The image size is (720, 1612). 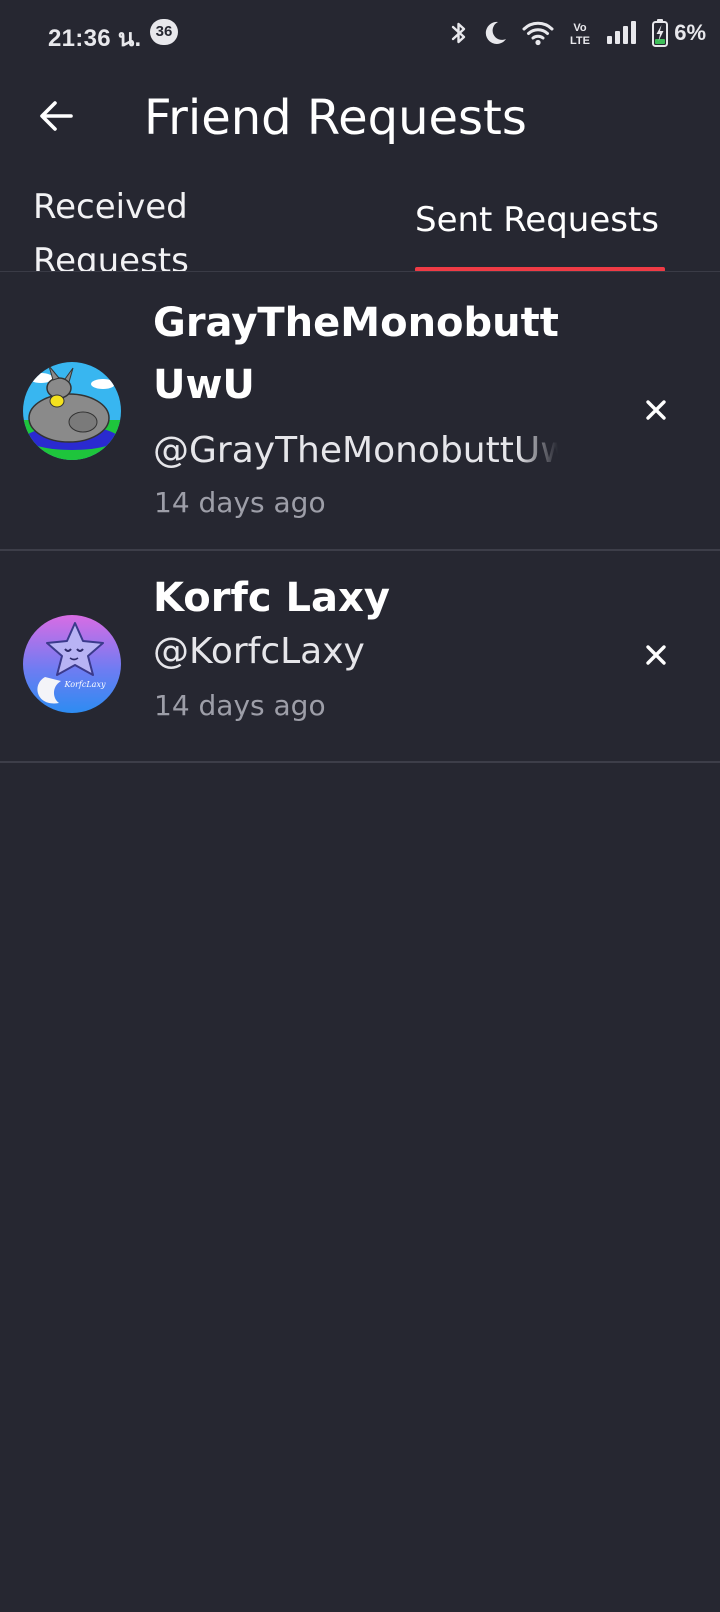 I want to click on username: @KorfcLaxy, so click(x=259, y=651).